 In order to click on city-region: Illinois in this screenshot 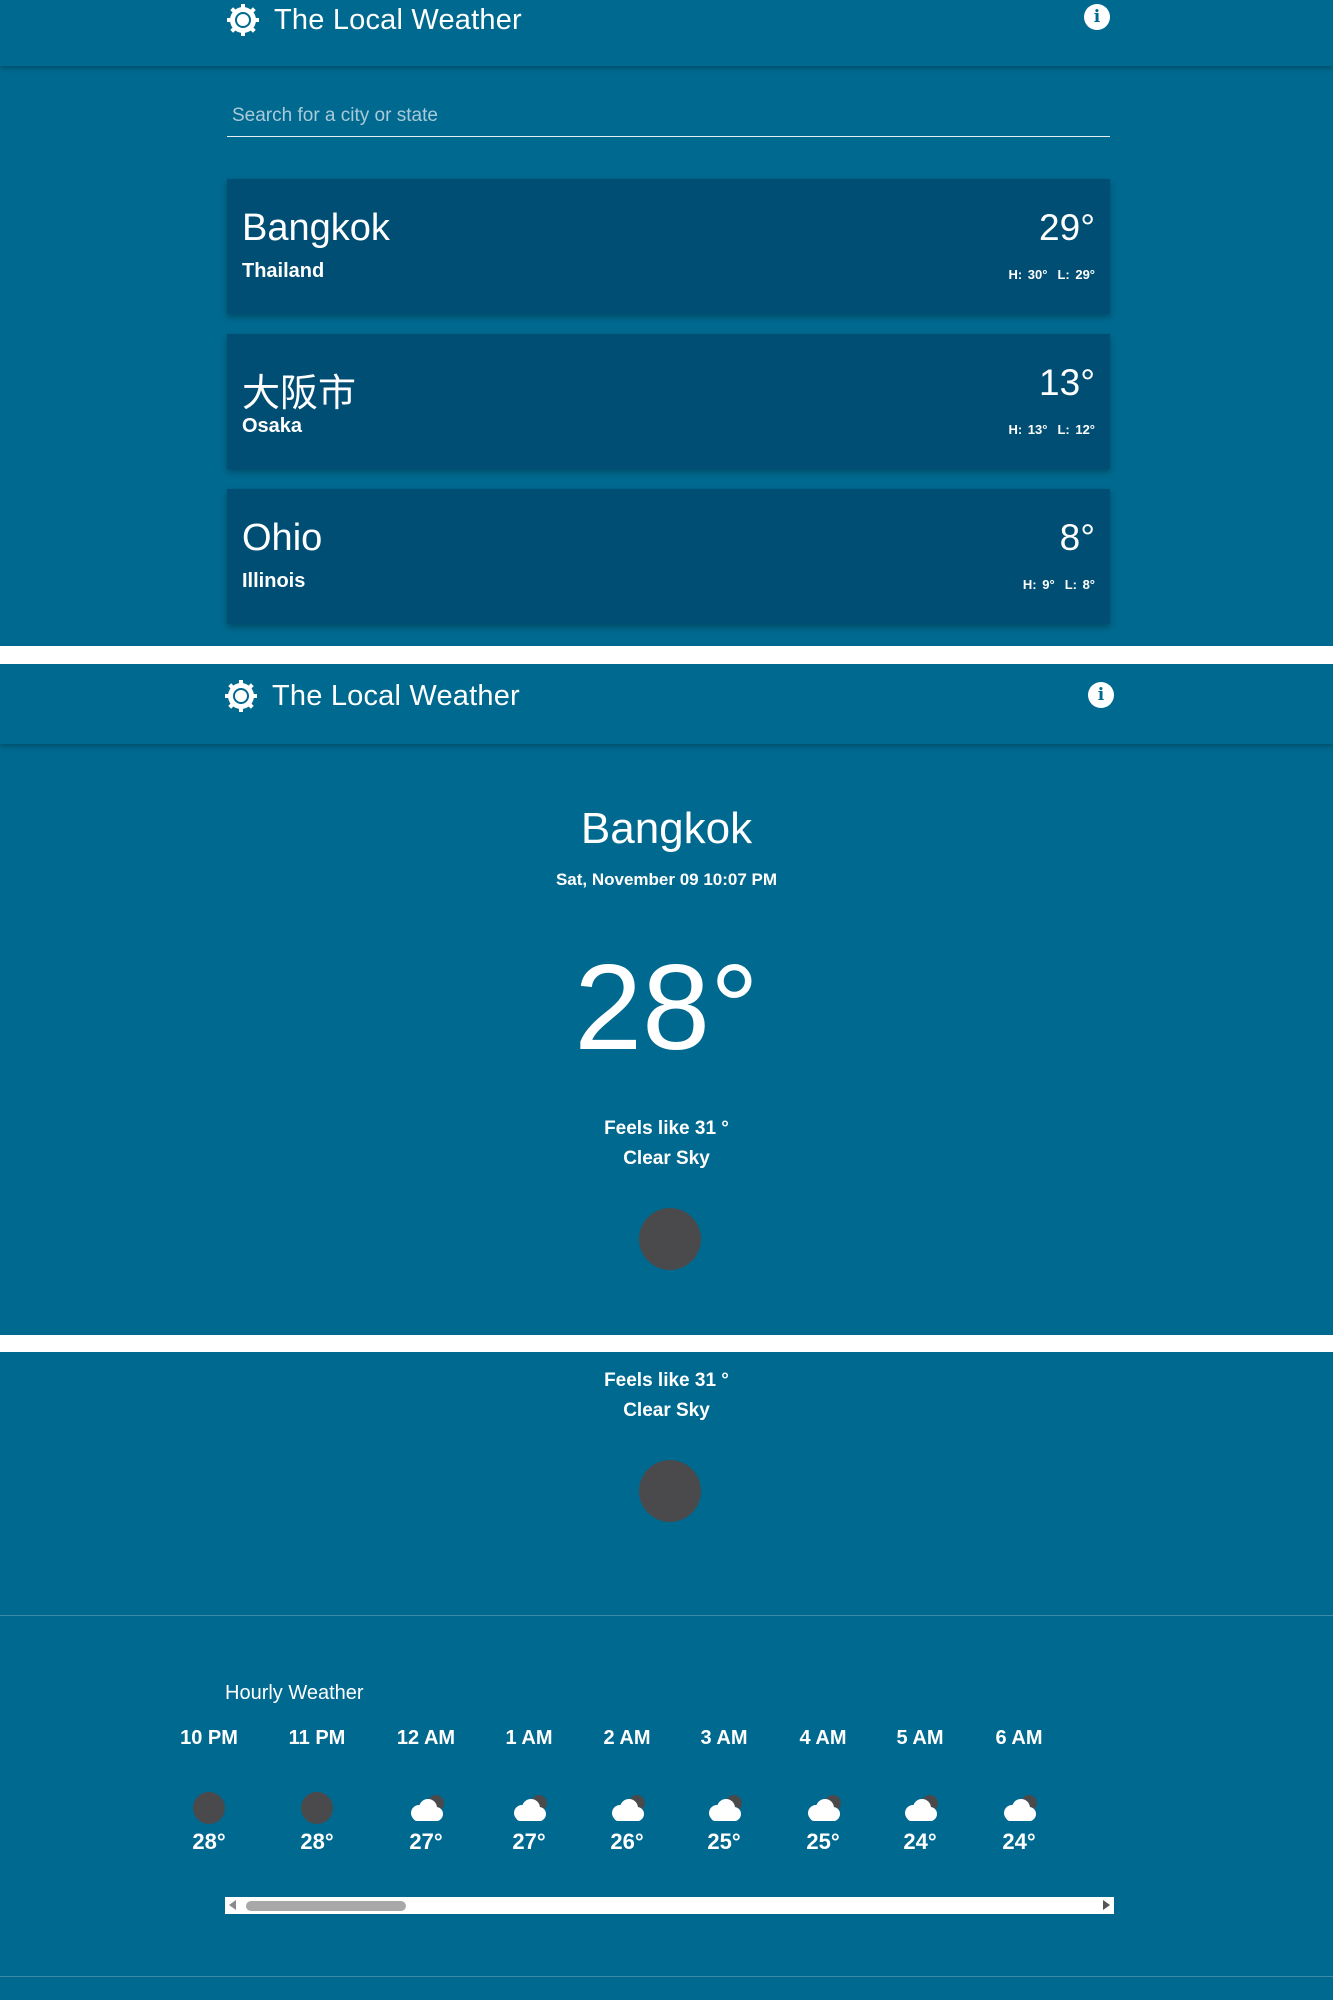, I will do `click(274, 581)`.